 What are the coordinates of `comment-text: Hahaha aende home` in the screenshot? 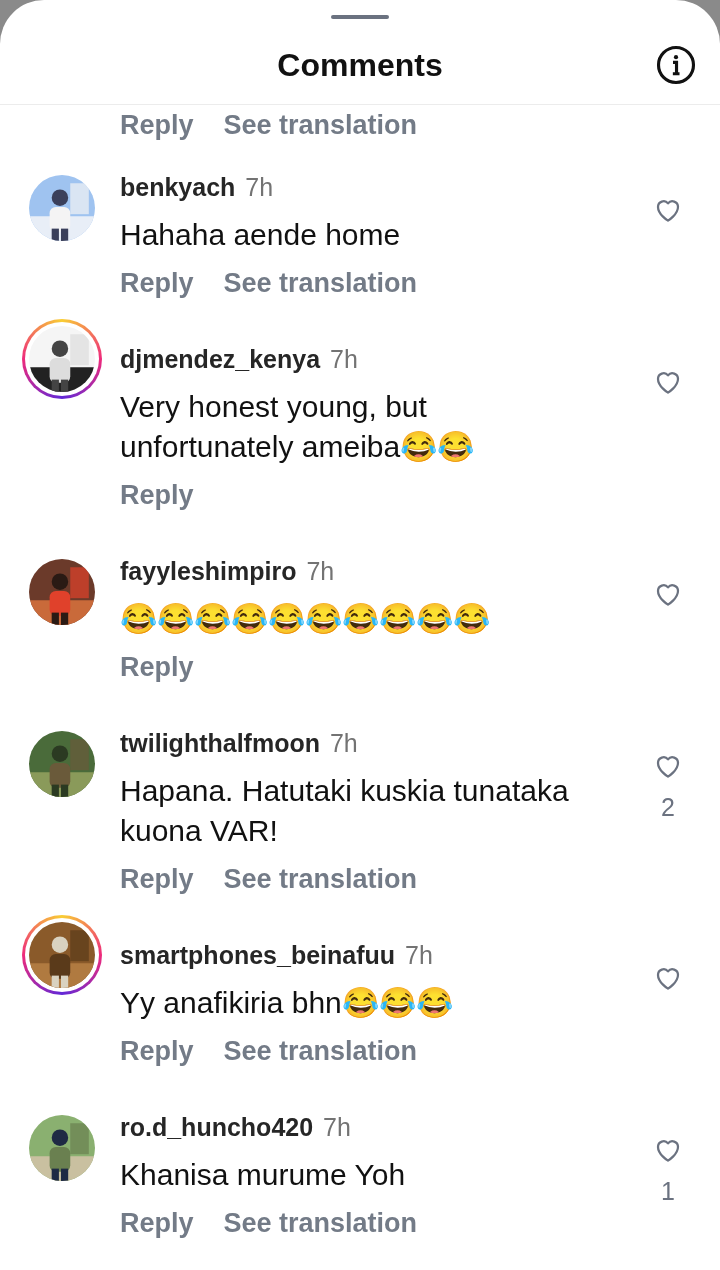 It's located at (261, 235).